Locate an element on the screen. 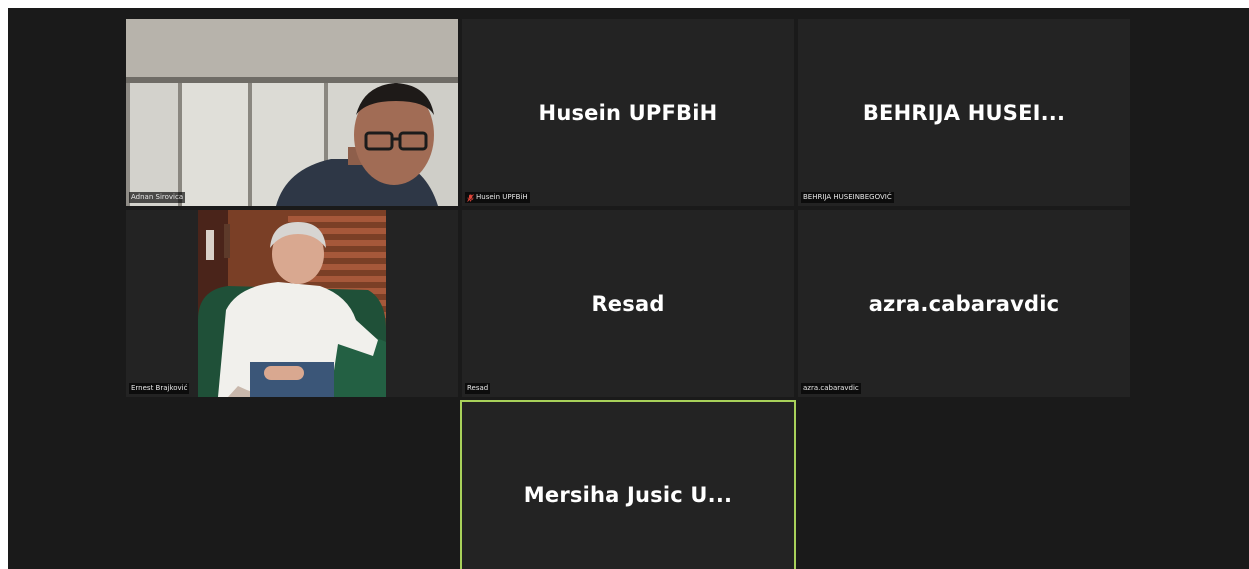 The height and width of the screenshot is (569, 1249). participant-tile-husein: Husein UPFBiH Husein UPFBiH is located at coordinates (628, 112).